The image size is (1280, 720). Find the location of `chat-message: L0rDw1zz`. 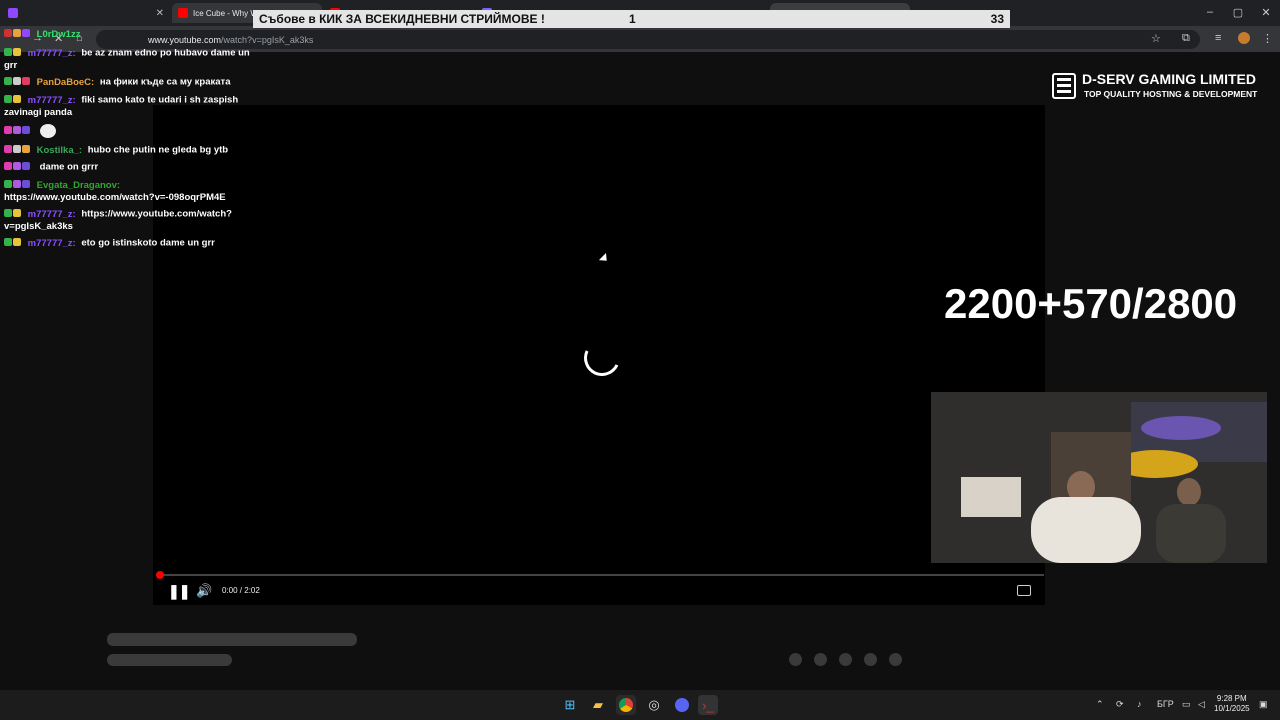

chat-message: L0rDw1zz is located at coordinates (129, 34).